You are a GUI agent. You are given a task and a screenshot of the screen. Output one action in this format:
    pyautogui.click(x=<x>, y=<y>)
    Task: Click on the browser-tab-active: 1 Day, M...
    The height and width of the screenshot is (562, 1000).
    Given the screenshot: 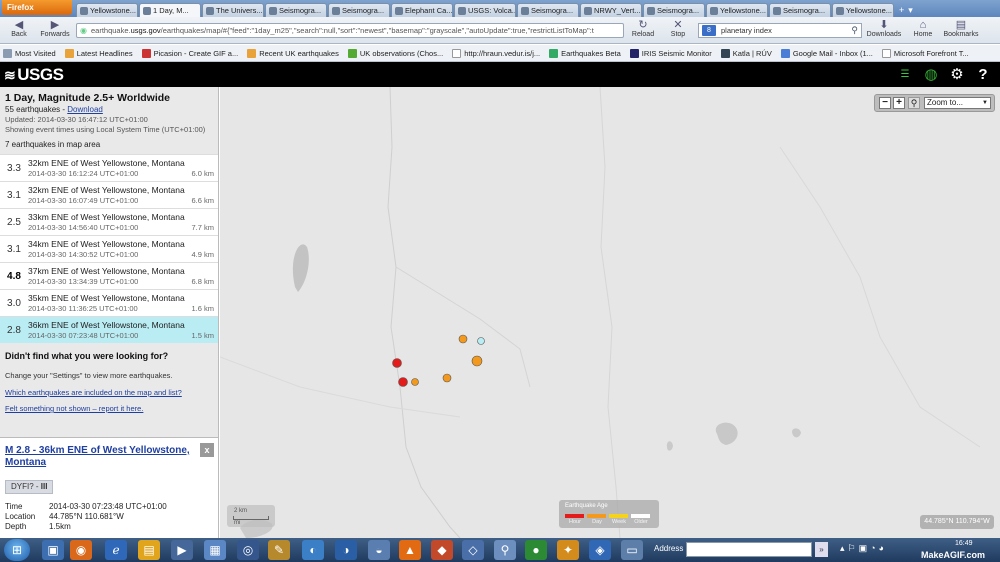 What is the action you would take?
    pyautogui.click(x=170, y=10)
    